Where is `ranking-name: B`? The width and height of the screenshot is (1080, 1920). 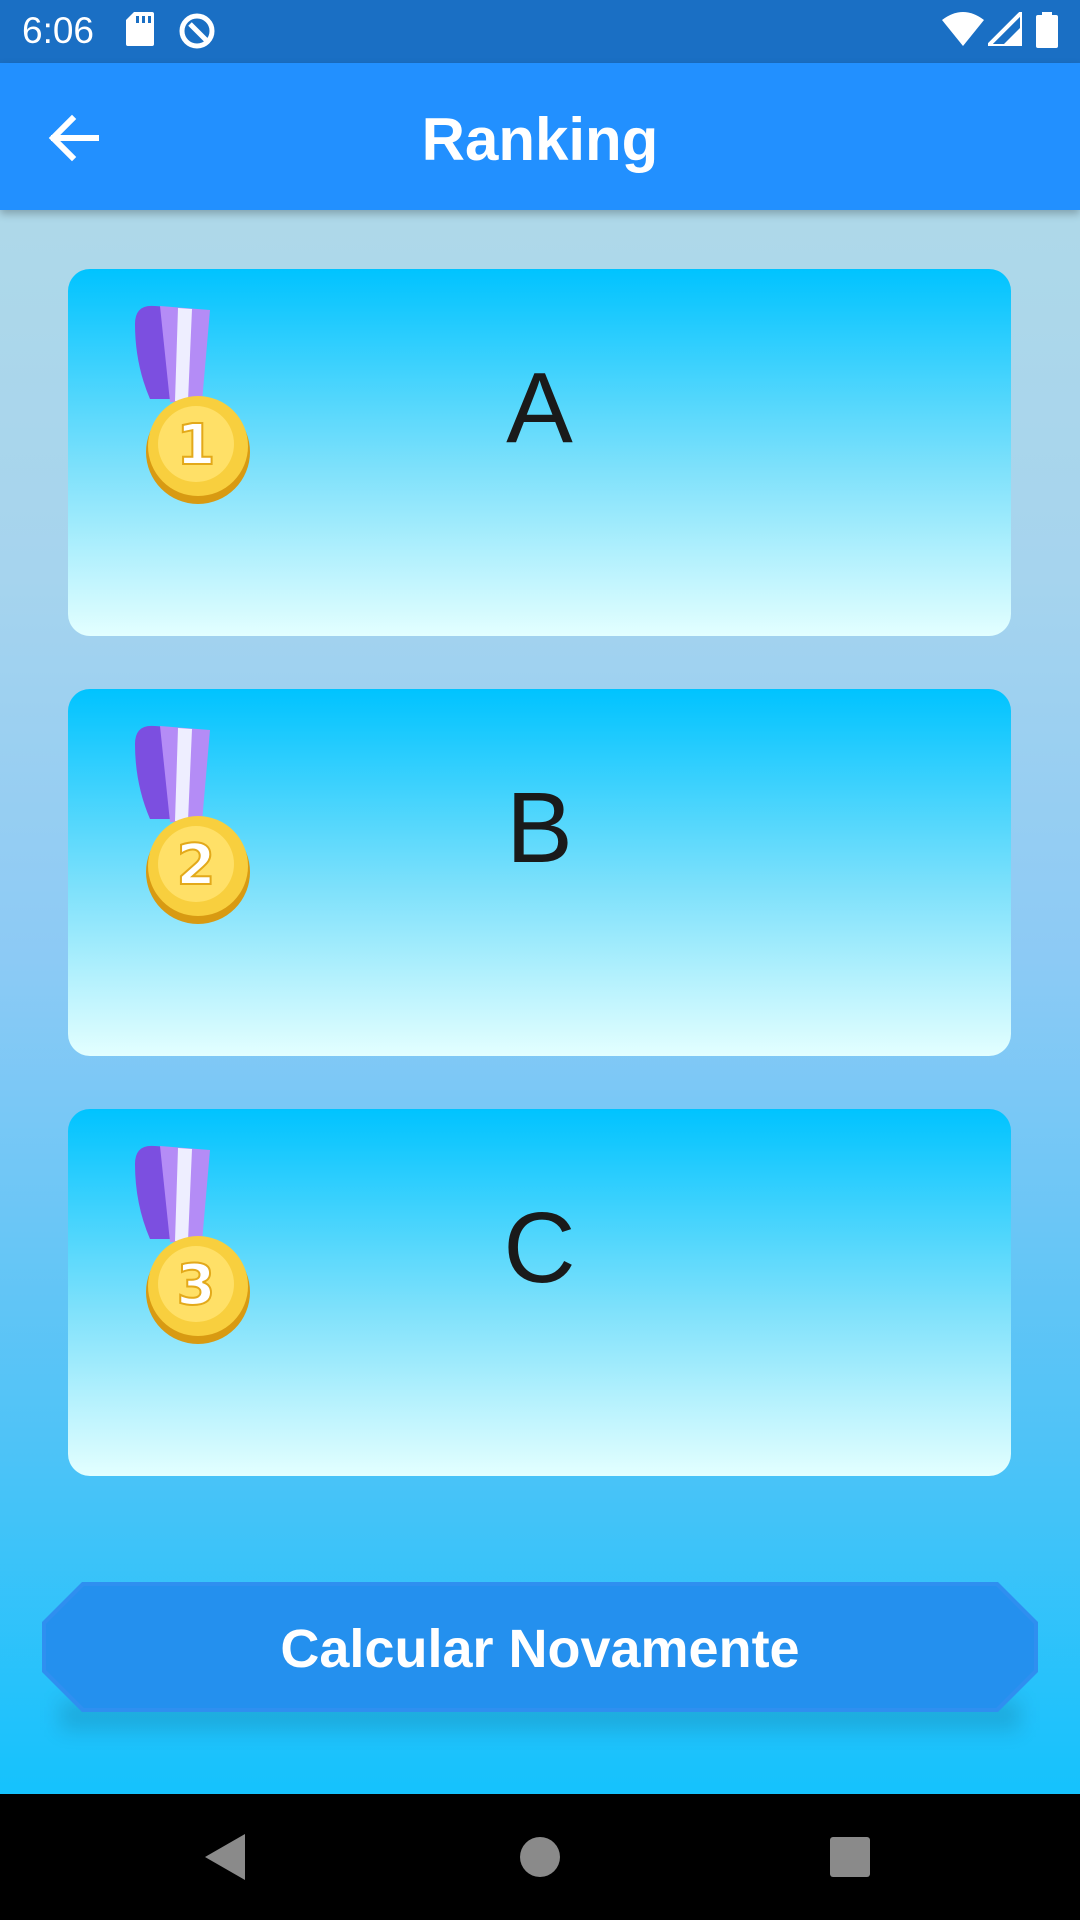
ranking-name: B is located at coordinates (539, 828).